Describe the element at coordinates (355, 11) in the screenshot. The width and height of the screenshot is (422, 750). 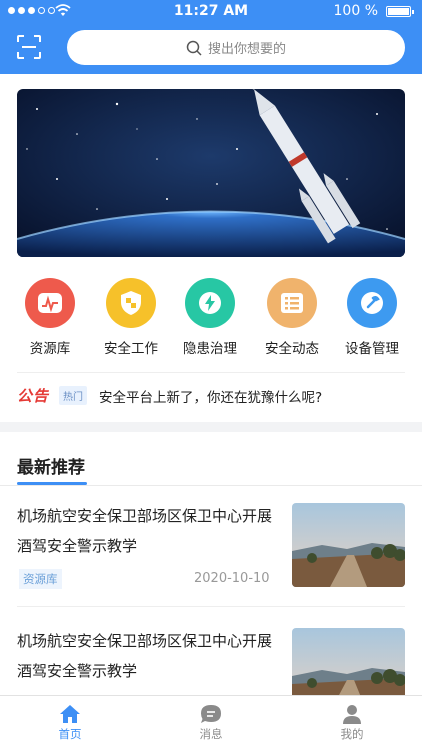
I see `battery-percent: 100 %` at that location.